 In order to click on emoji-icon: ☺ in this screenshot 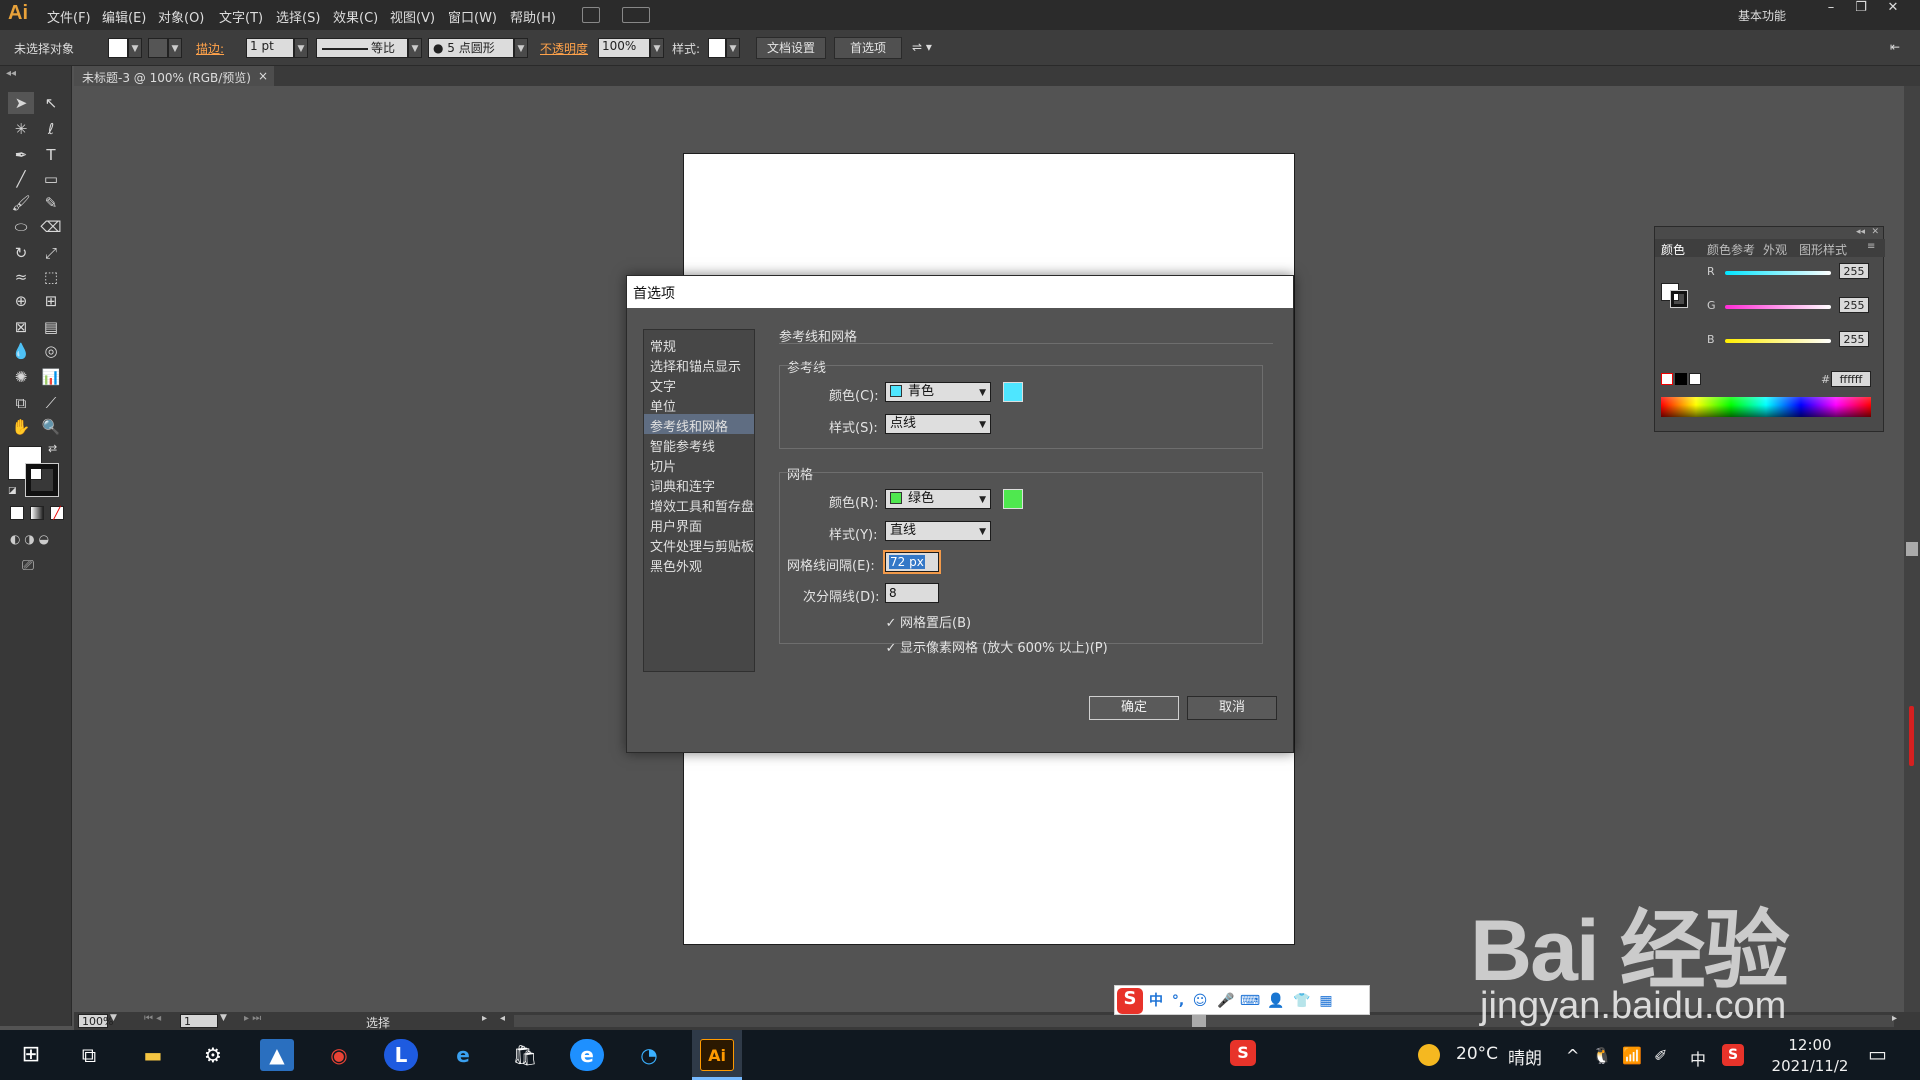, I will do `click(1200, 1001)`.